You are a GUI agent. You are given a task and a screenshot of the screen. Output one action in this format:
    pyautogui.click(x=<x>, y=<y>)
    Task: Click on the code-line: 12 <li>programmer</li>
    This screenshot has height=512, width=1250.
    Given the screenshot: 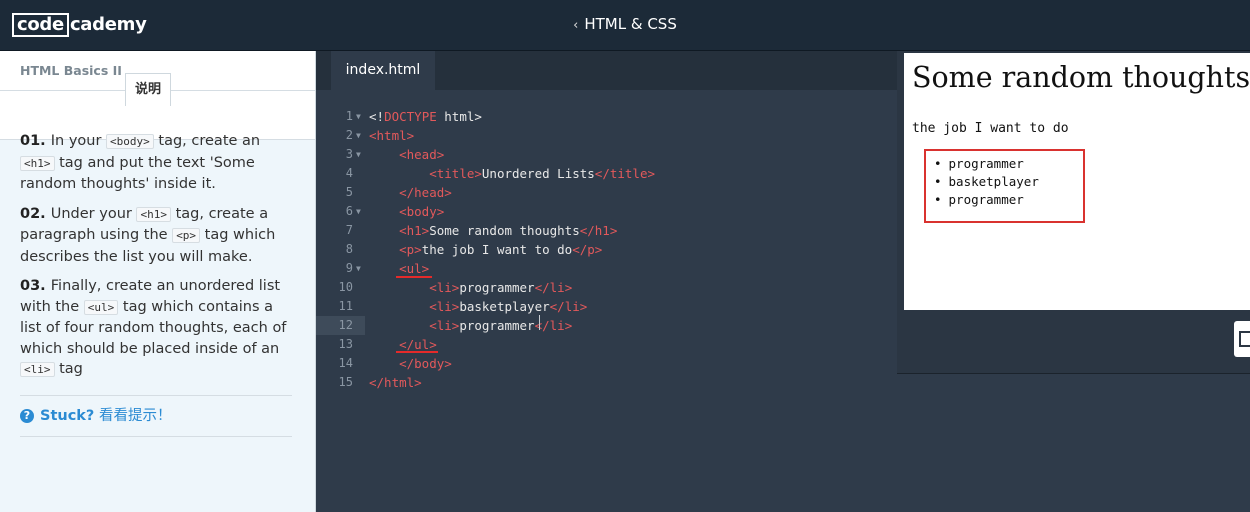 What is the action you would take?
    pyautogui.click(x=606, y=325)
    